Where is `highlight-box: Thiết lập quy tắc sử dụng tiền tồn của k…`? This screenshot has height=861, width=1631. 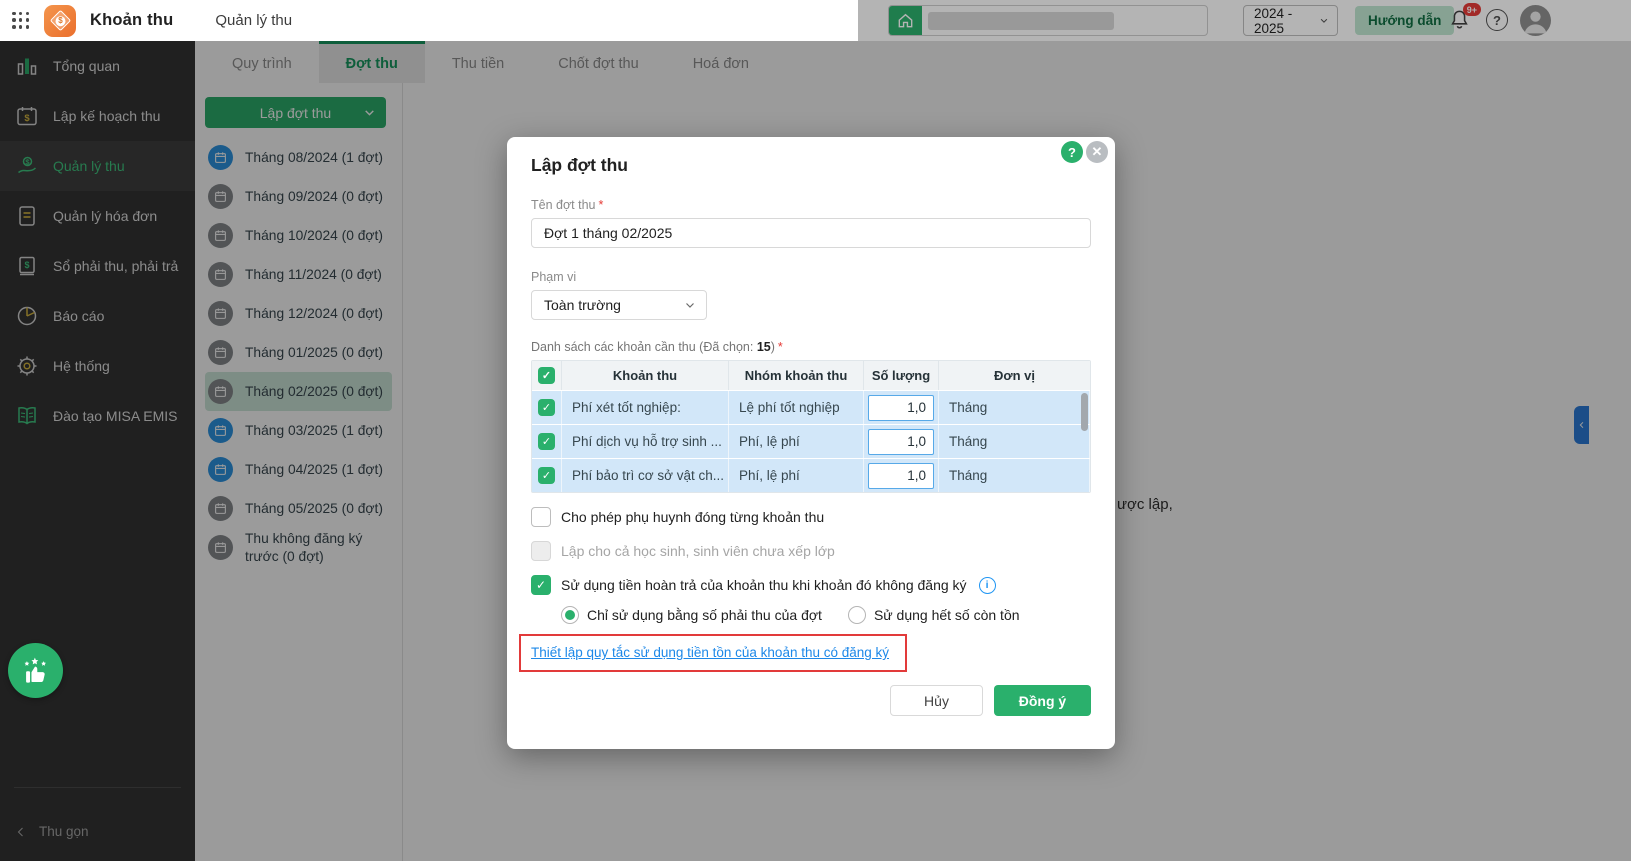 highlight-box: Thiết lập quy tắc sử dụng tiền tồn của k… is located at coordinates (713, 653).